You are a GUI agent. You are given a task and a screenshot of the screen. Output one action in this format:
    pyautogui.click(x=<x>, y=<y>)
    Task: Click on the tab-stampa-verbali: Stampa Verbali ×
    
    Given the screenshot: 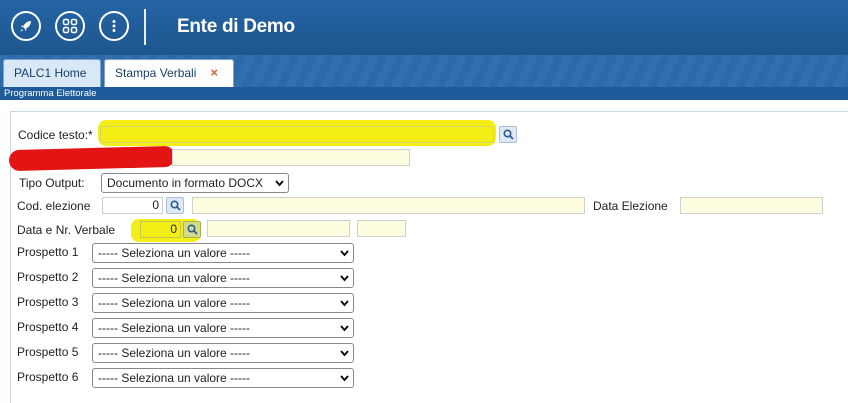 What is the action you would take?
    pyautogui.click(x=169, y=73)
    